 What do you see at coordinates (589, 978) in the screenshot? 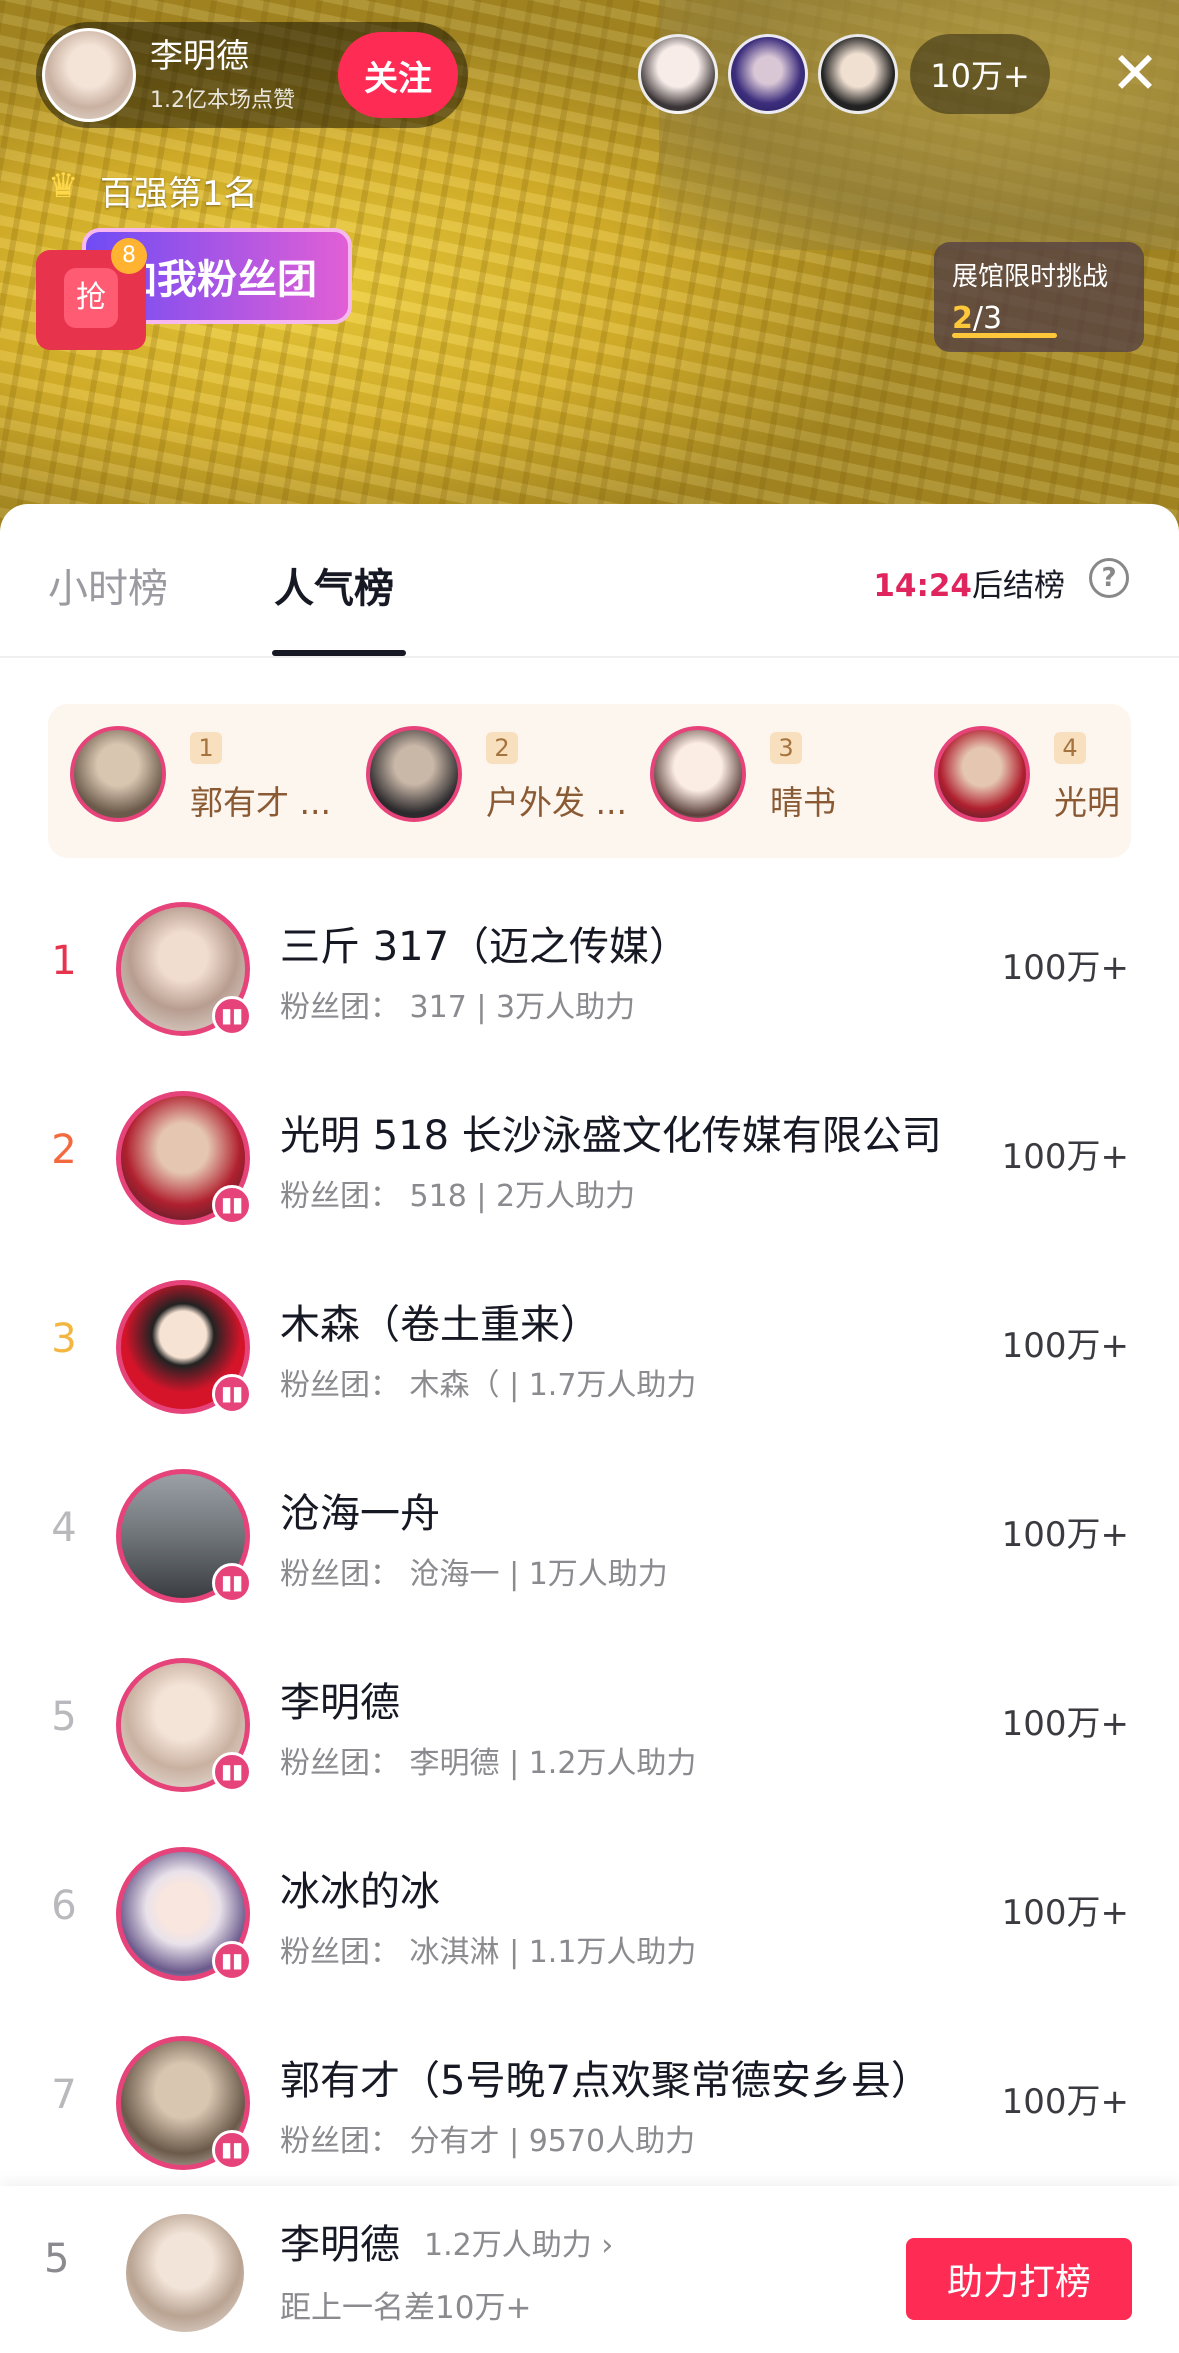
I see `ranking-row: 1 ▮▮ 三斤 317（迈之传媒） 粉丝团： 317 | 3万人助力 100万+` at bounding box center [589, 978].